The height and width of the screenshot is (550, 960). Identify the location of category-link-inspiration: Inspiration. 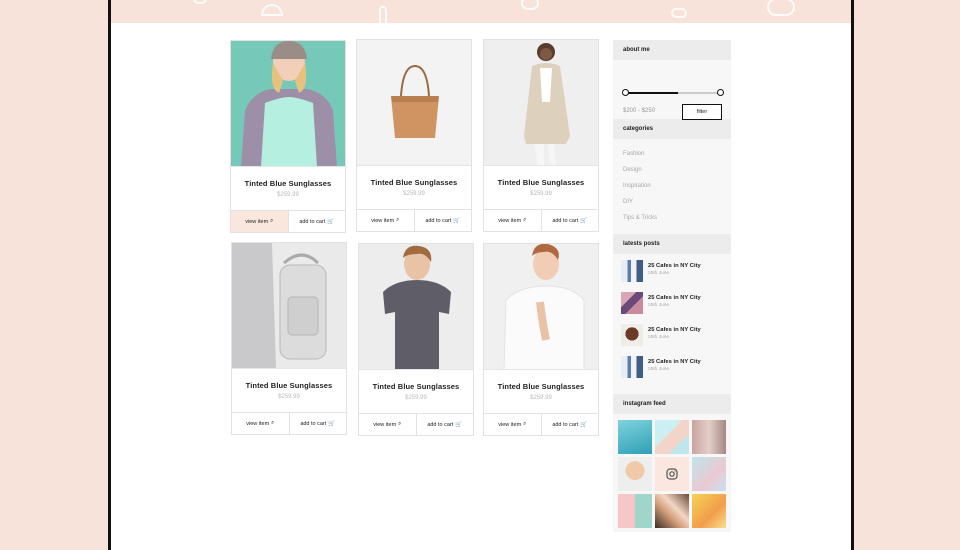
(672, 186).